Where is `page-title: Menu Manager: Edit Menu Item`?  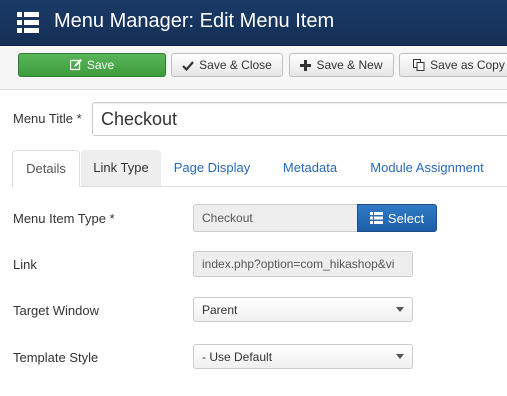 page-title: Menu Manager: Edit Menu Item is located at coordinates (194, 21).